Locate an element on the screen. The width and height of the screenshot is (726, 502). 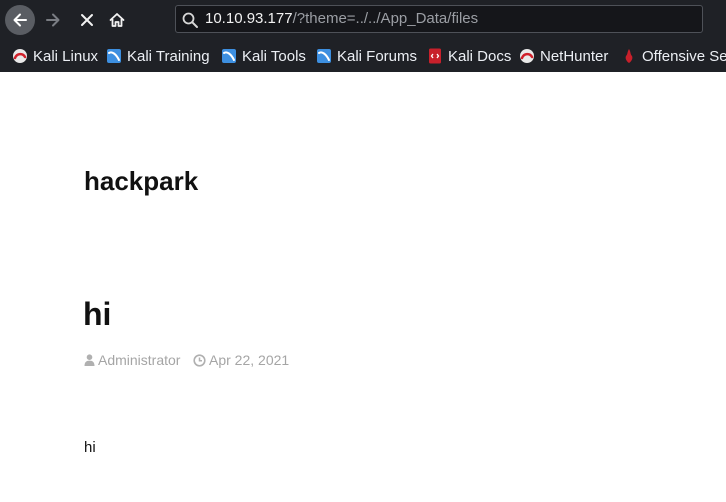
url-text: 10.10.93.177/?theme=../../App_Data/files is located at coordinates (341, 19).